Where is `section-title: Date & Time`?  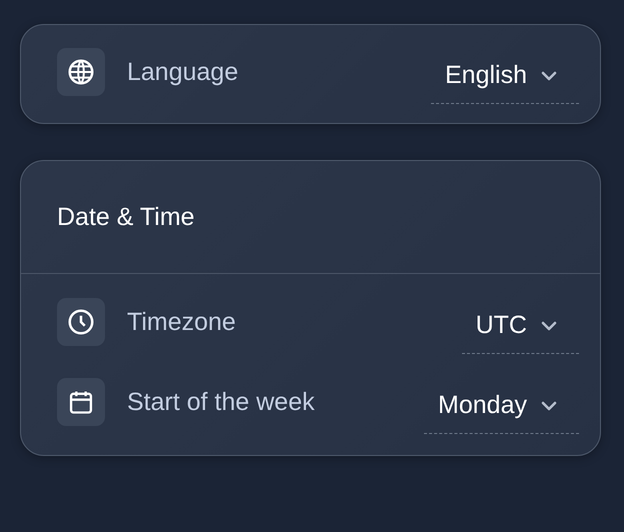
section-title: Date & Time is located at coordinates (126, 217).